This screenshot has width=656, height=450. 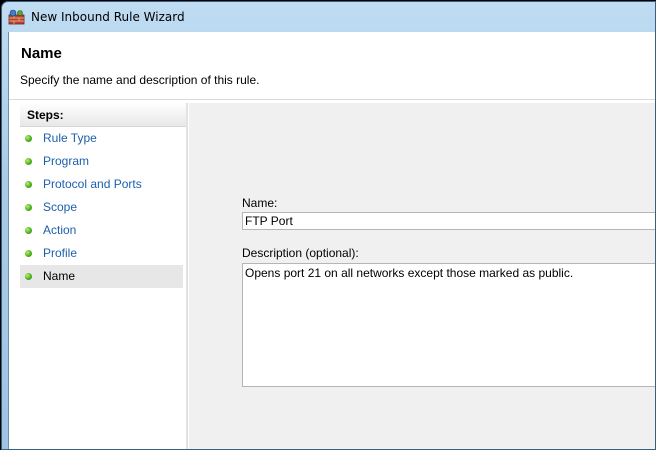 I want to click on name-label: Name:, so click(x=260, y=203).